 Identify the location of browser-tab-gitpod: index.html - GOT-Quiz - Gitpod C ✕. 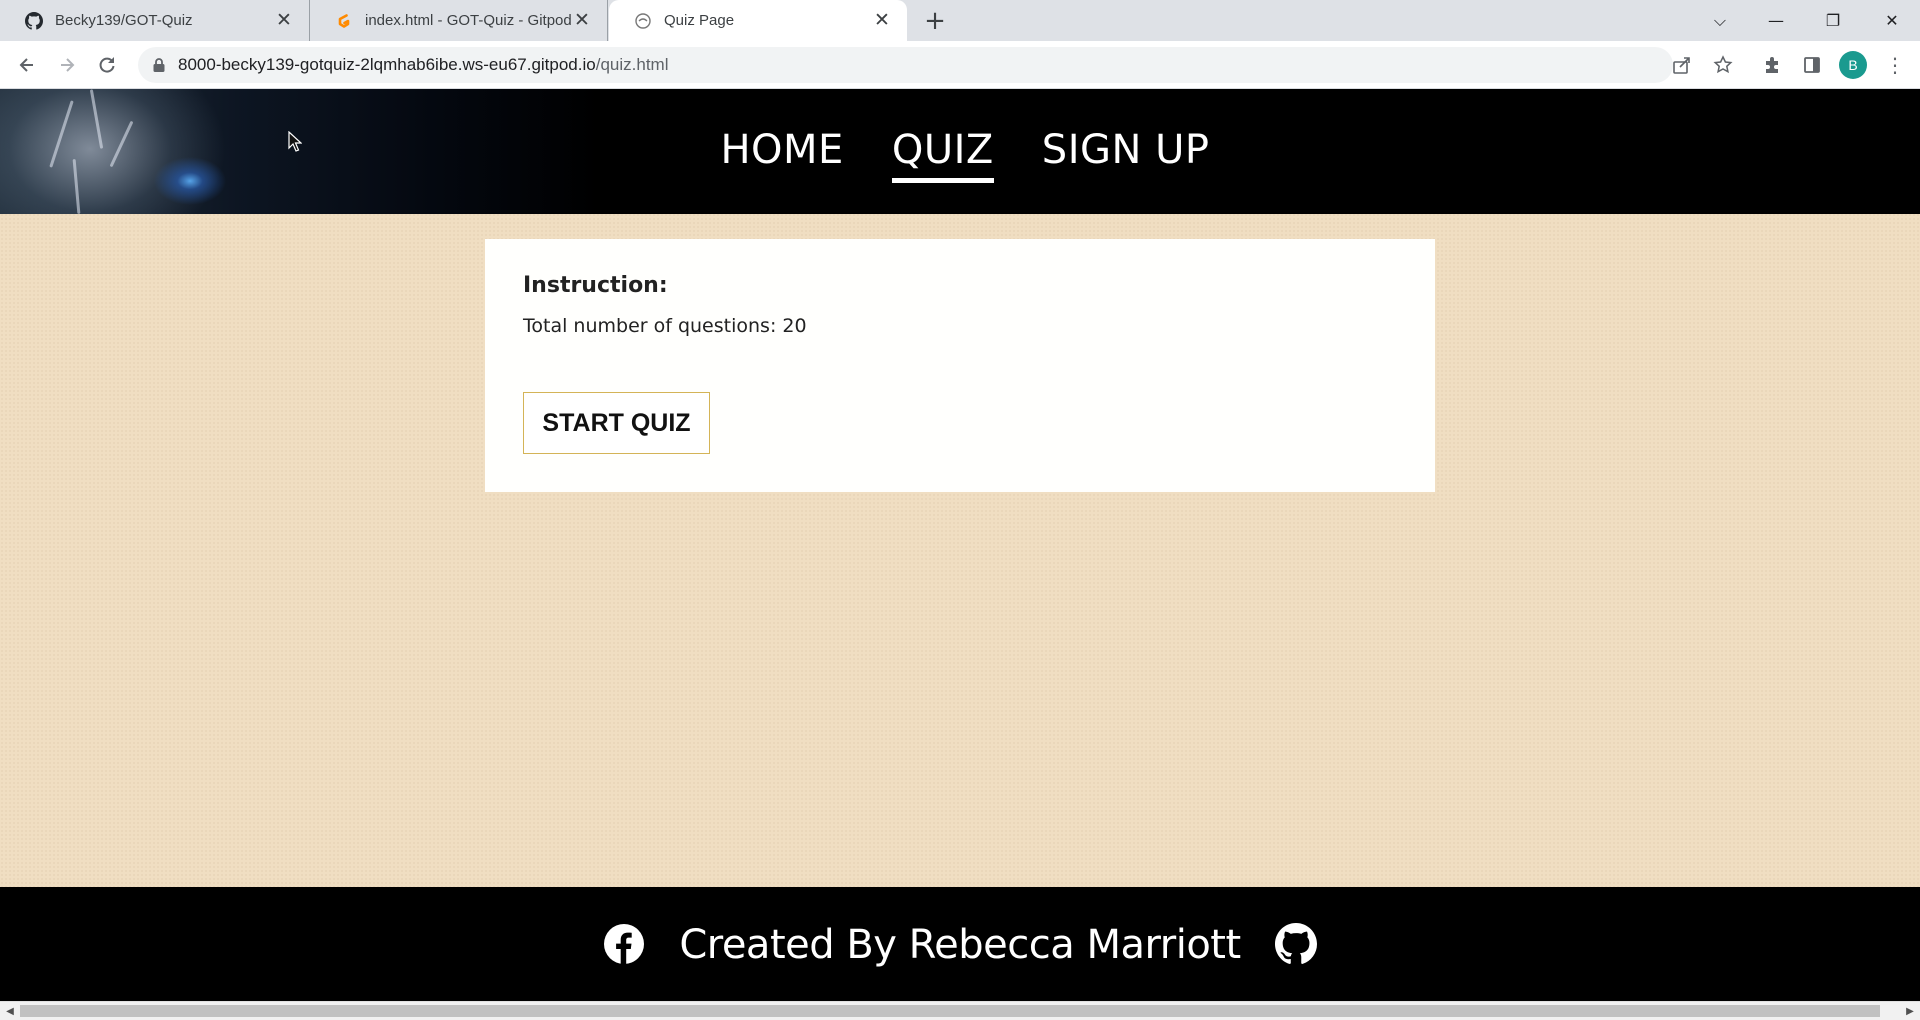
(459, 20).